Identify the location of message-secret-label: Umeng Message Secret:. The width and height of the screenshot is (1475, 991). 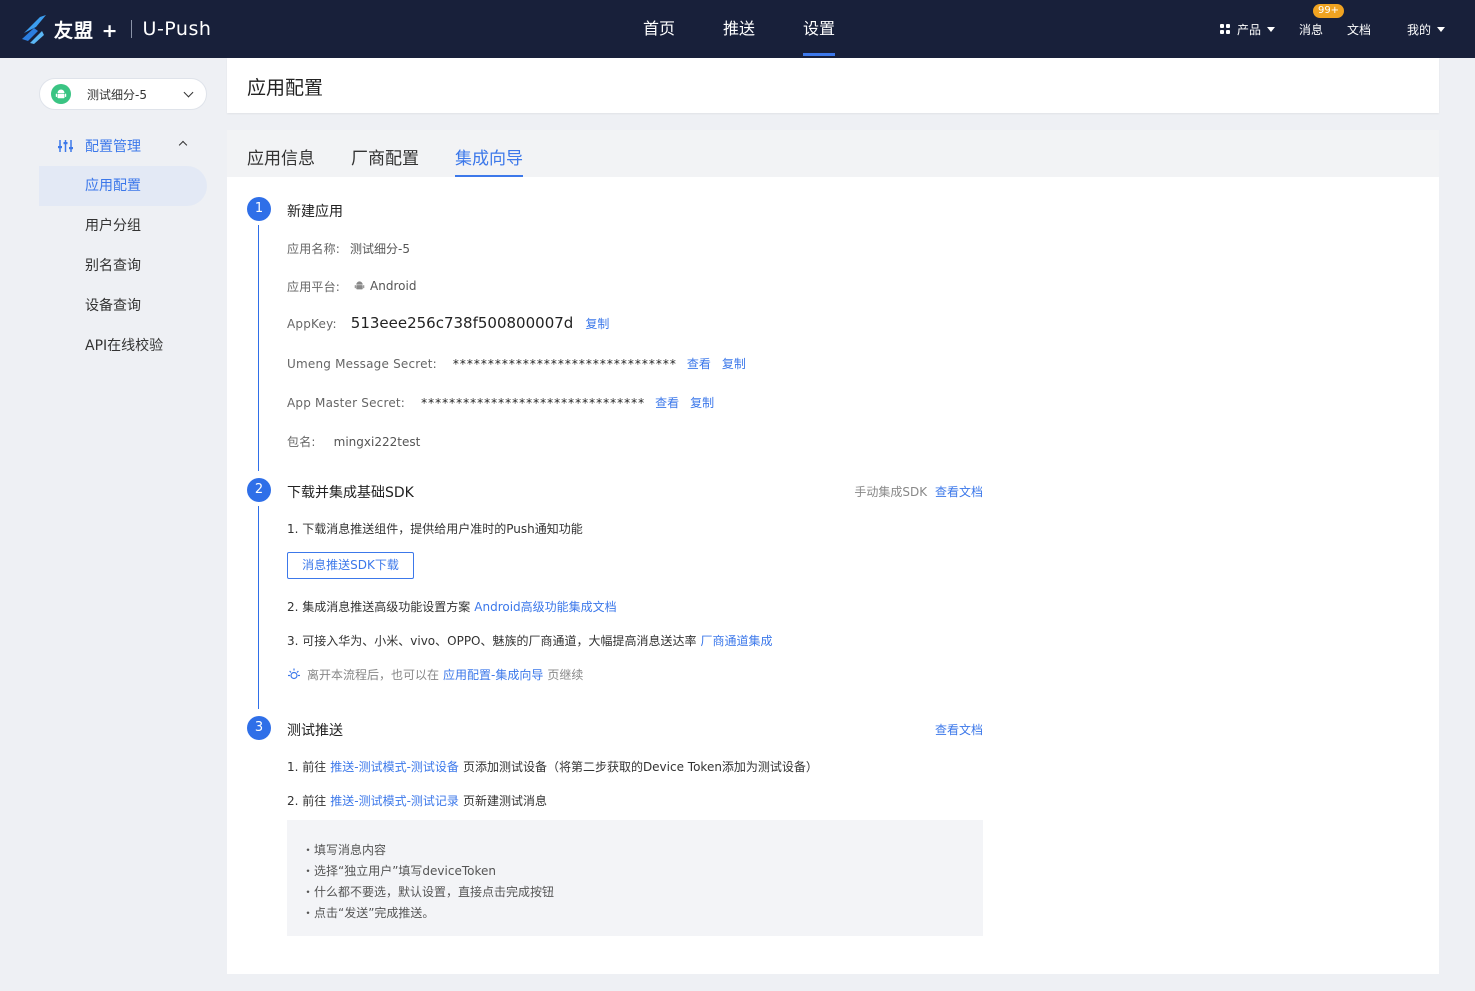
(362, 364).